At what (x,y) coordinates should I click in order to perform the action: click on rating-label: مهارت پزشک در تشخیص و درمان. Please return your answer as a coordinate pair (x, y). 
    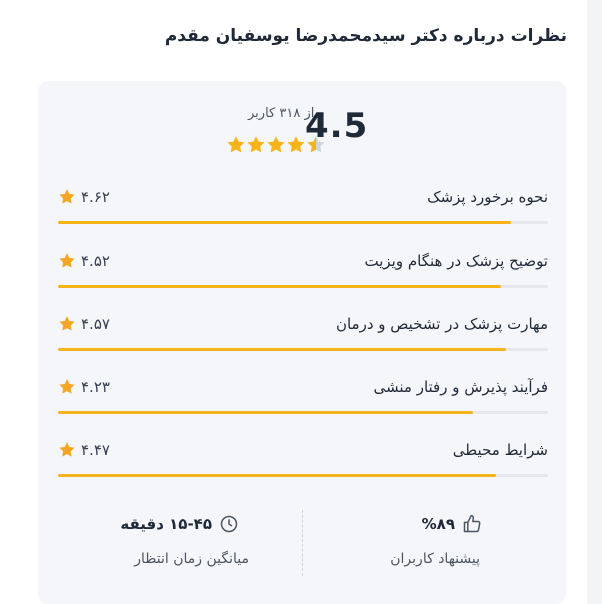
    Looking at the image, I should click on (441, 324).